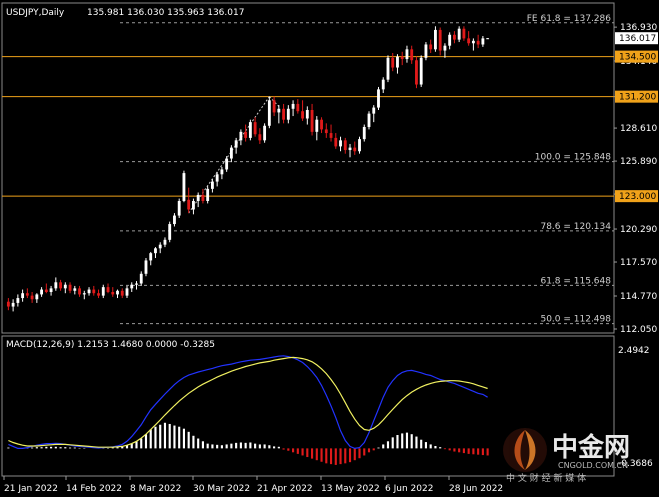 This screenshot has height=497, width=659. Describe the element at coordinates (285, 489) in the screenshot. I see `time-tick-label: 21 Apr 2022` at that location.